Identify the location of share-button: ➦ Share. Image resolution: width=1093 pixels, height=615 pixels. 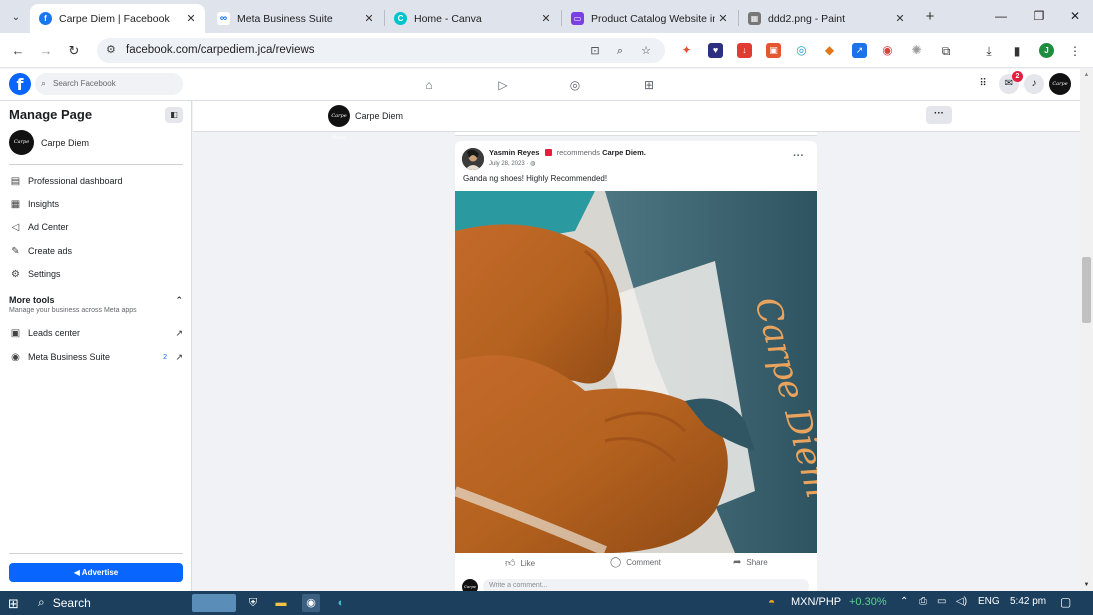
(750, 562).